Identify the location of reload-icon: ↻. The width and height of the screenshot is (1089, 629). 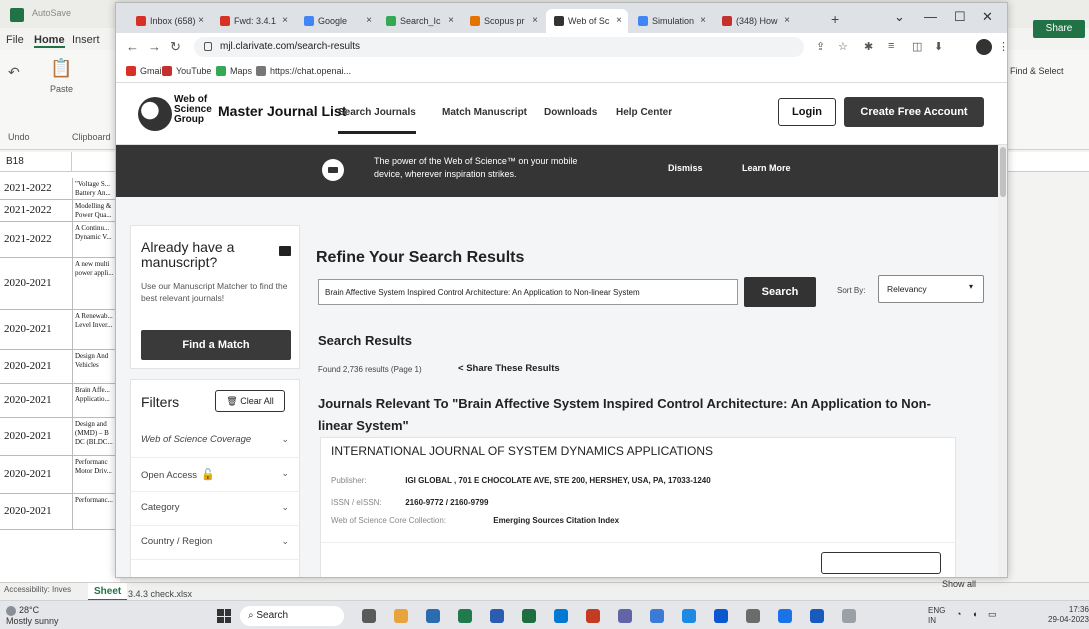
(175, 47).